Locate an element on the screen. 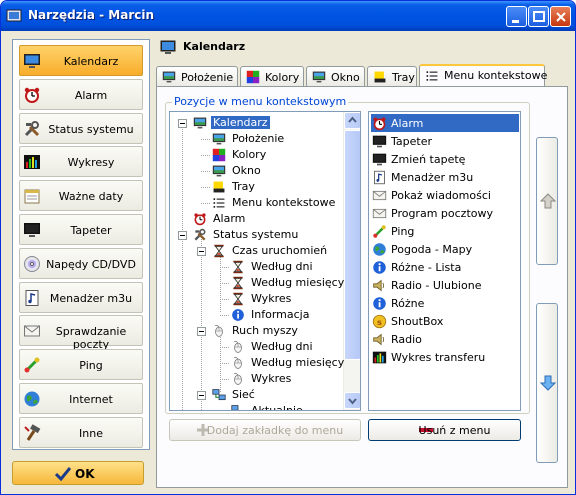 Image resolution: width=576 pixels, height=495 pixels. close-icon is located at coordinates (561, 17).